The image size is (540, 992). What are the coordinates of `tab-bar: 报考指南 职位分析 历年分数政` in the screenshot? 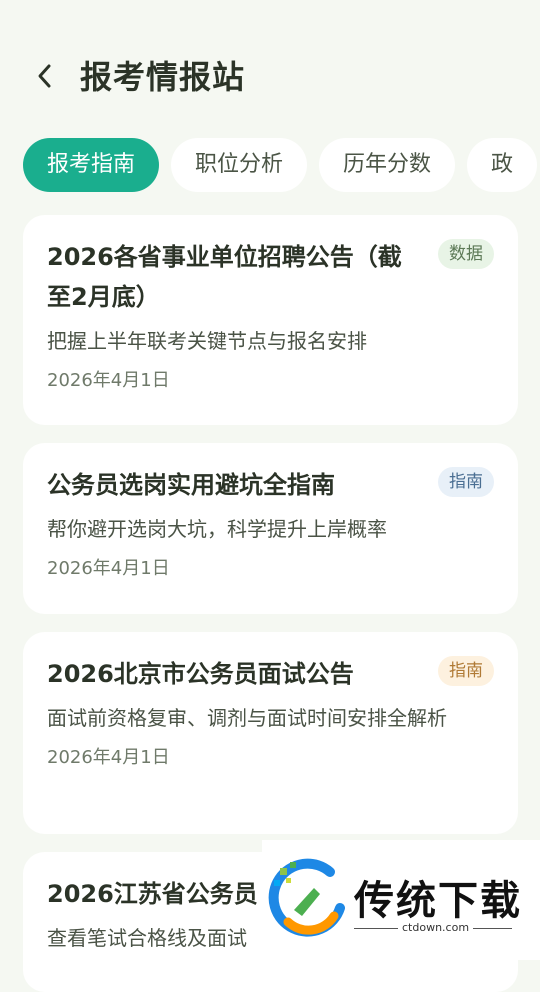 It's located at (281, 165).